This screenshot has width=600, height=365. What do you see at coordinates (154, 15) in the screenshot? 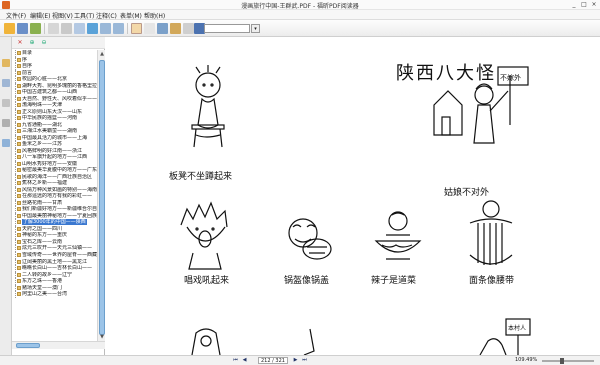
I see `menu-help: 帮助(H)` at bounding box center [154, 15].